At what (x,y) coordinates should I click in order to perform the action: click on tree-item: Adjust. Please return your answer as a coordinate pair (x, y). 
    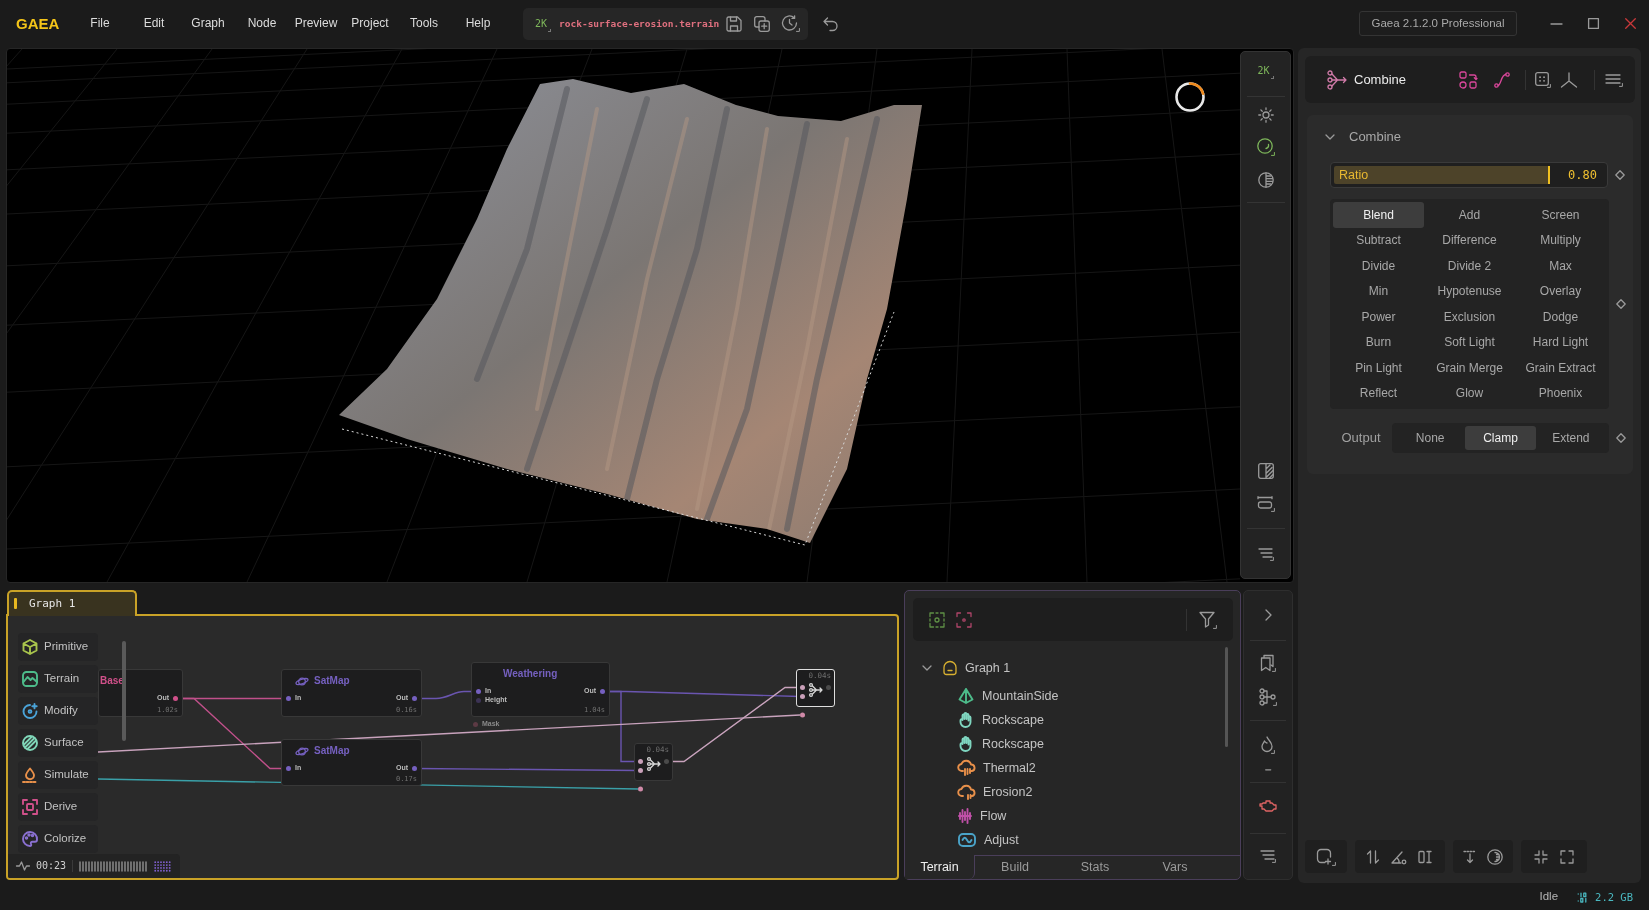
    Looking at the image, I should click on (1061, 840).